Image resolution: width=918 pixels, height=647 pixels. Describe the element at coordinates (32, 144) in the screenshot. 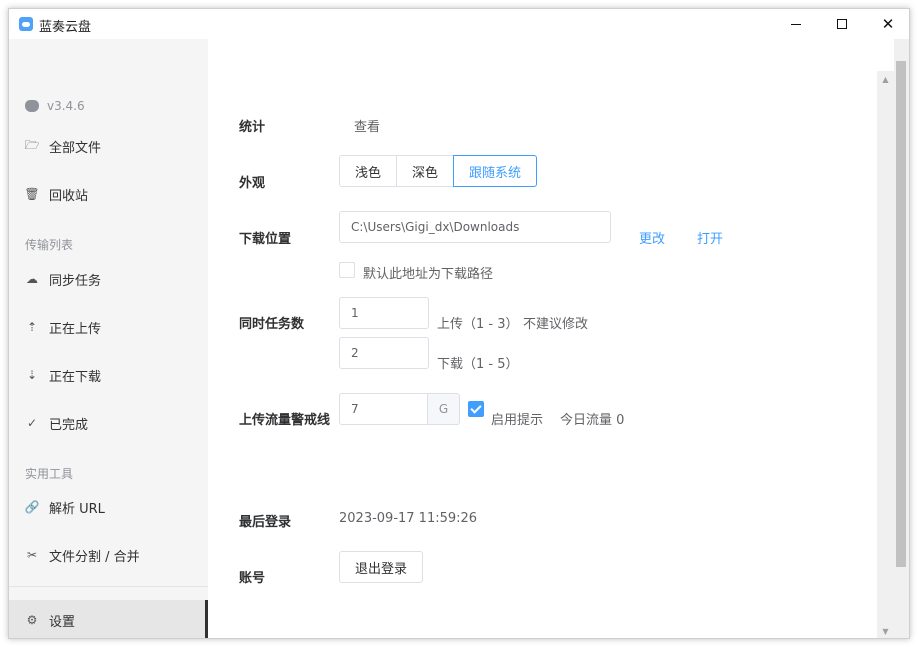

I see `folder-open-icon: 🗁` at that location.